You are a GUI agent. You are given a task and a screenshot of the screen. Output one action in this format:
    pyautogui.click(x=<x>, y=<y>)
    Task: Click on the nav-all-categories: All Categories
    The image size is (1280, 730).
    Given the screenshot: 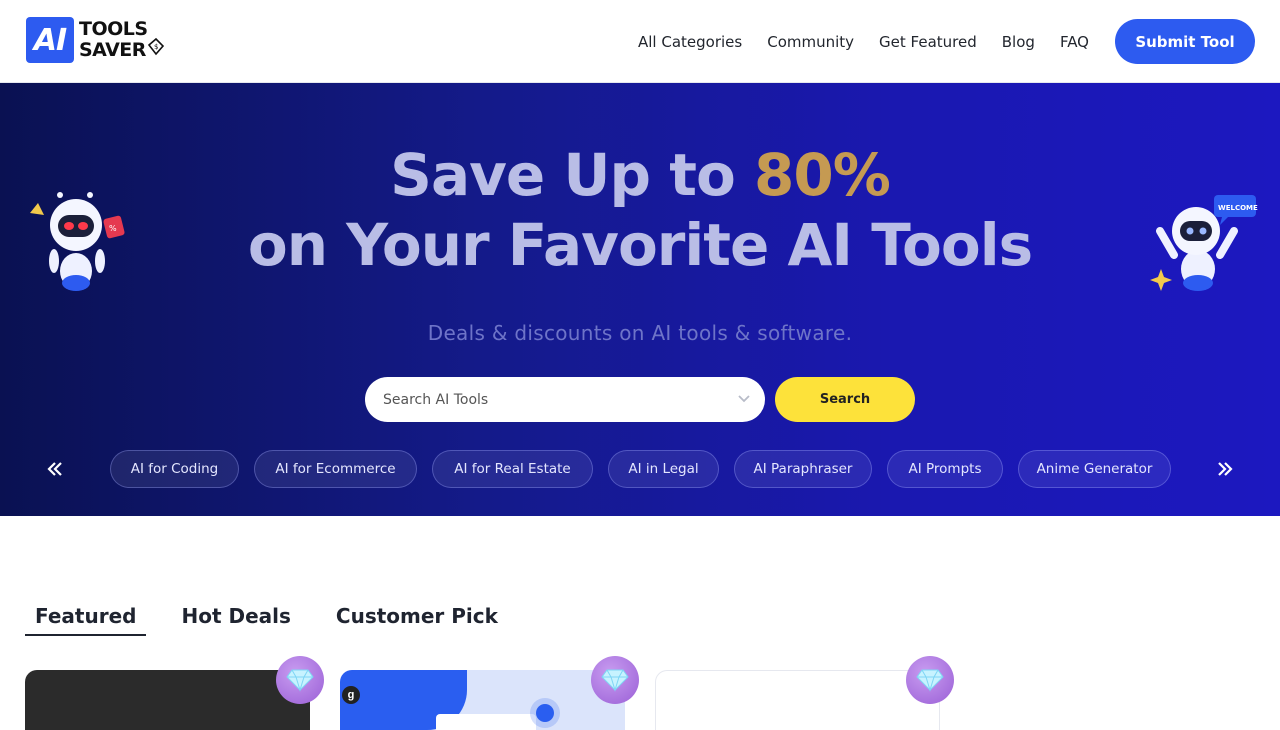 What is the action you would take?
    pyautogui.click(x=690, y=42)
    